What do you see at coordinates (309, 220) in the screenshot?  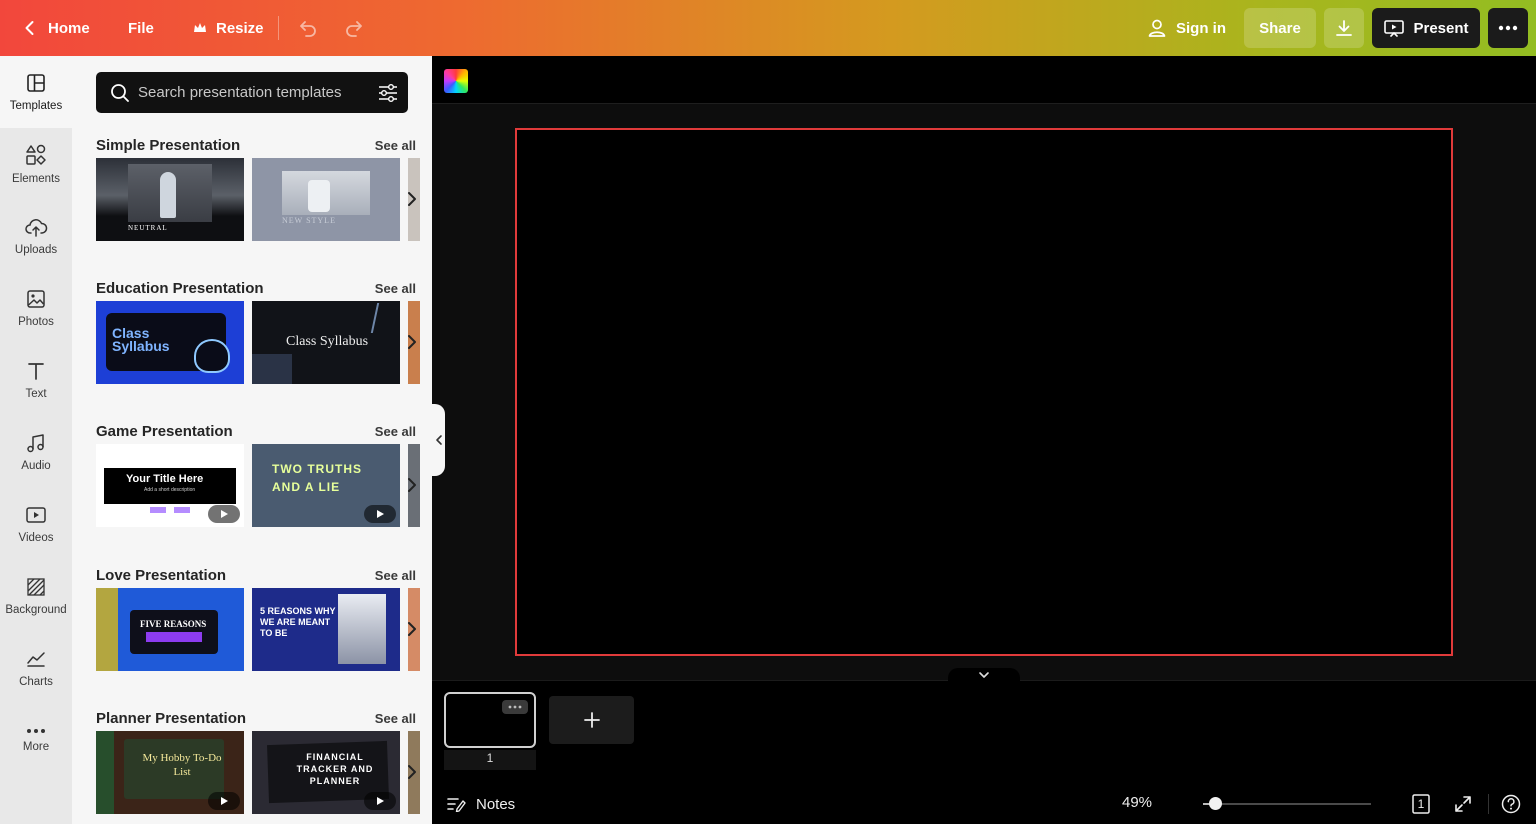 I see `thumb-caption: NEW STYLE` at bounding box center [309, 220].